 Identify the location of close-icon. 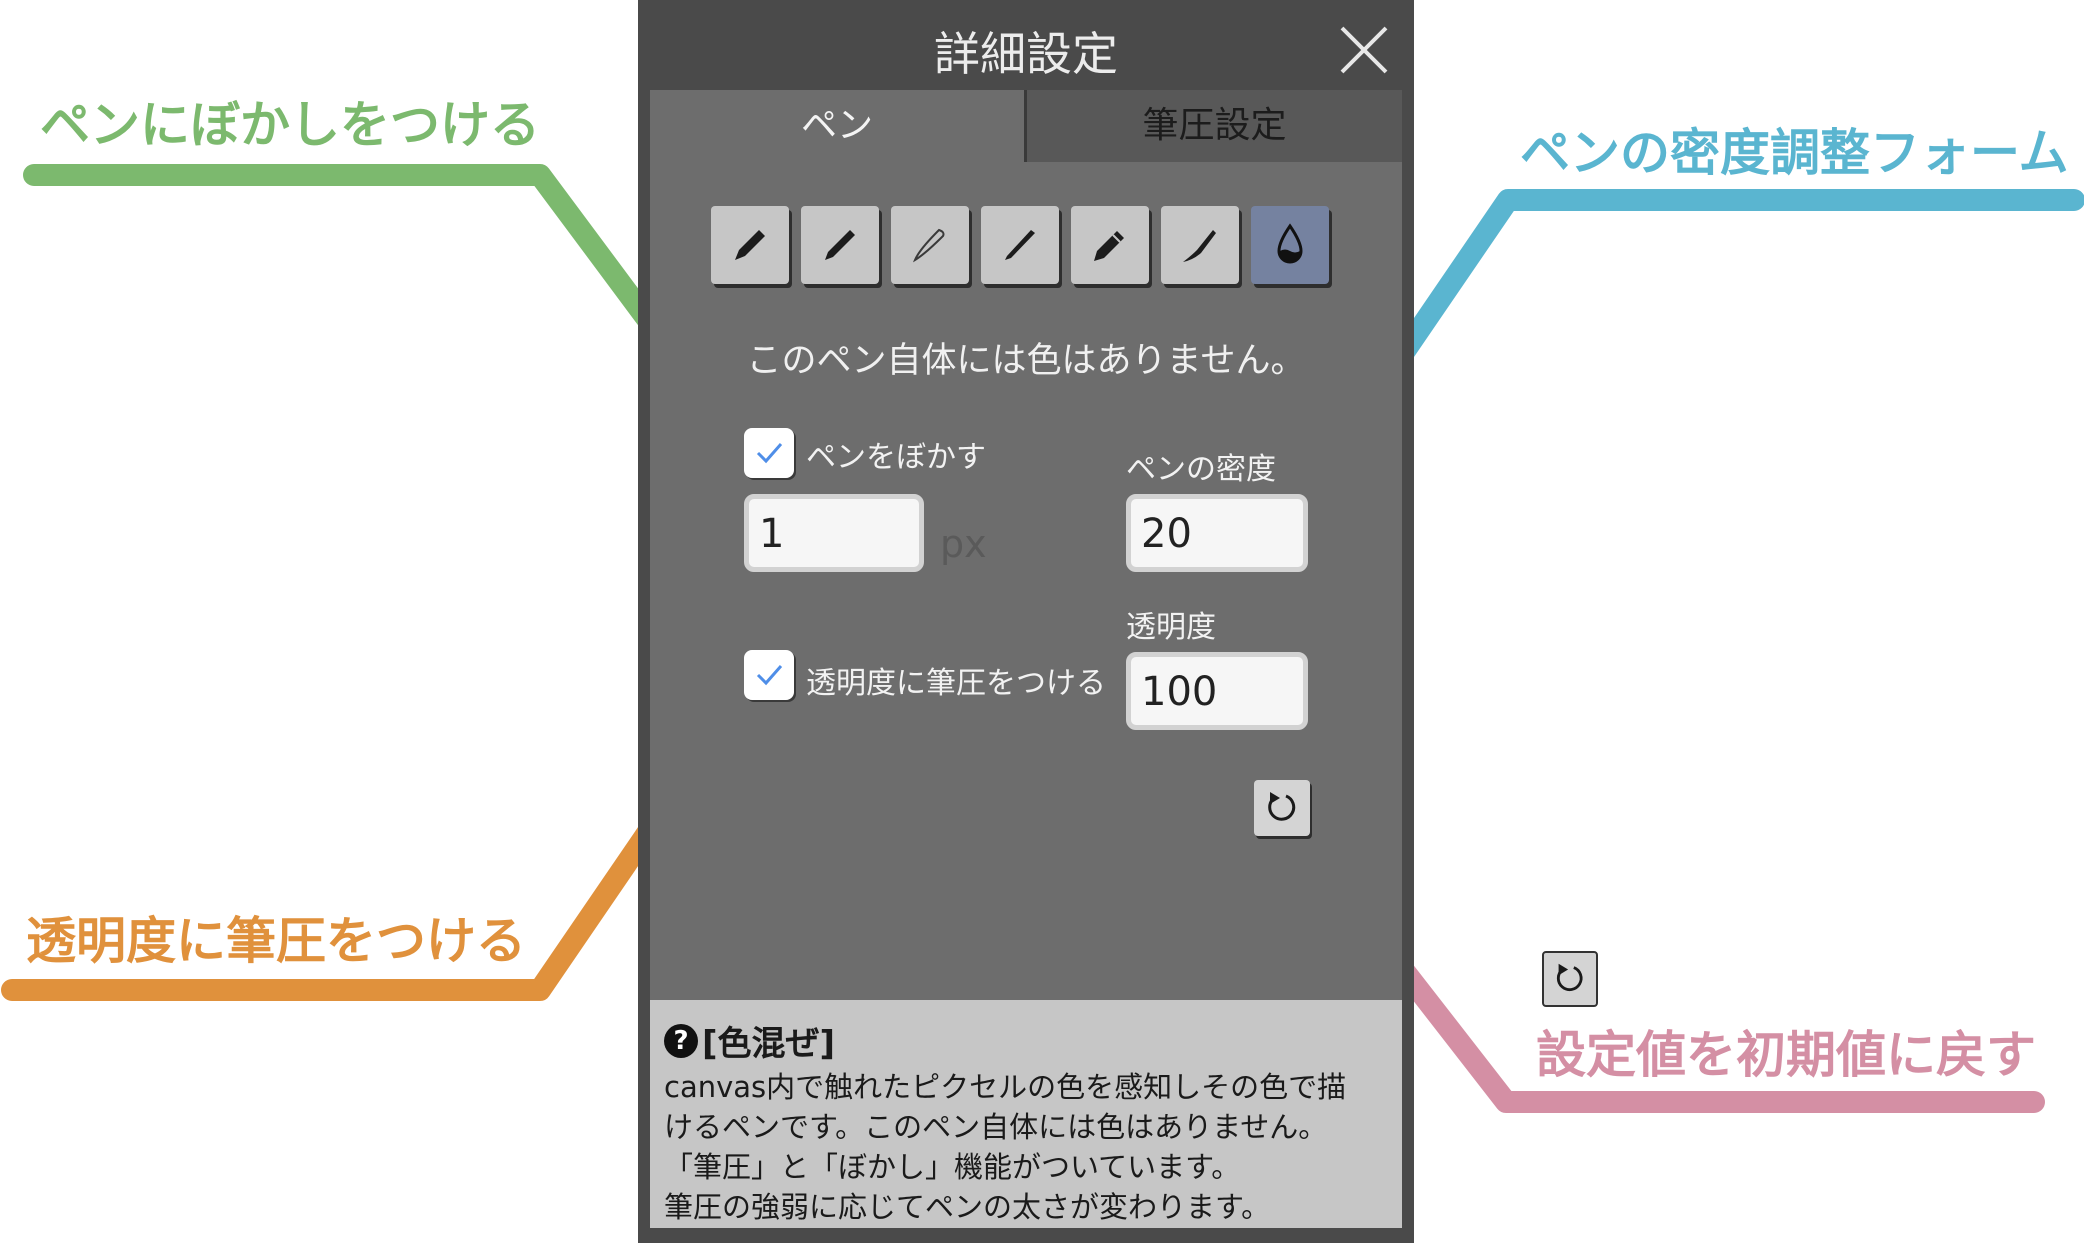
(1364, 50).